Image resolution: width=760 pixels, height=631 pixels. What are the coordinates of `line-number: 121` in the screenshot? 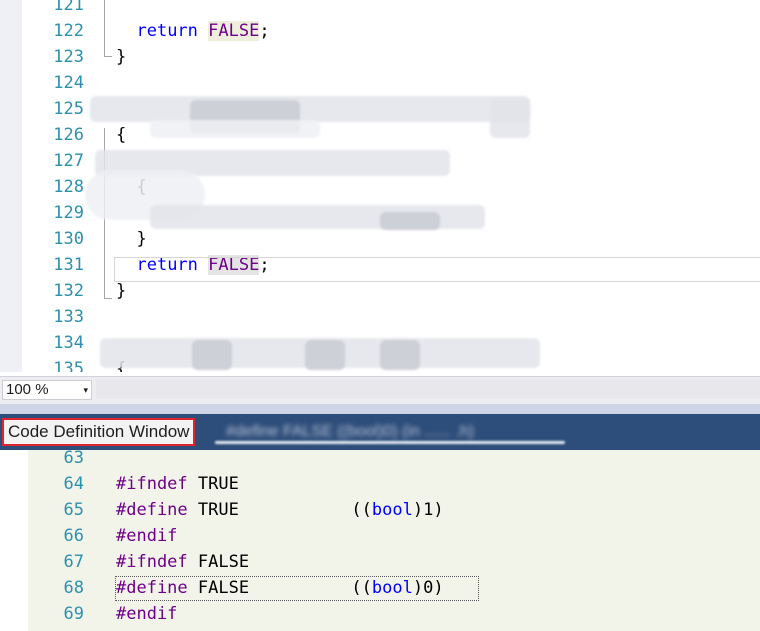 It's located at (68, 7).